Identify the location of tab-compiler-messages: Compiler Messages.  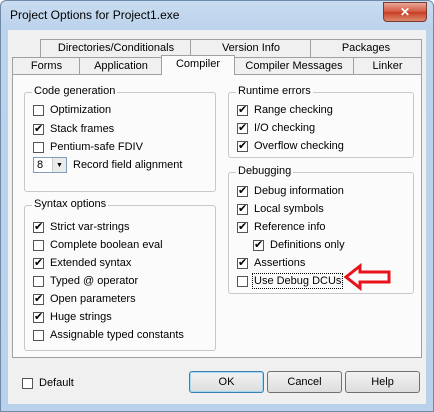
(294, 66).